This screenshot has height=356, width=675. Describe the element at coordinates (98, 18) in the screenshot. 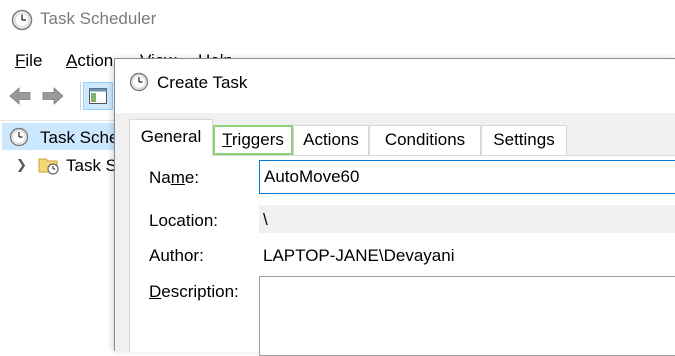

I see `app-title: Task Scheduler` at that location.